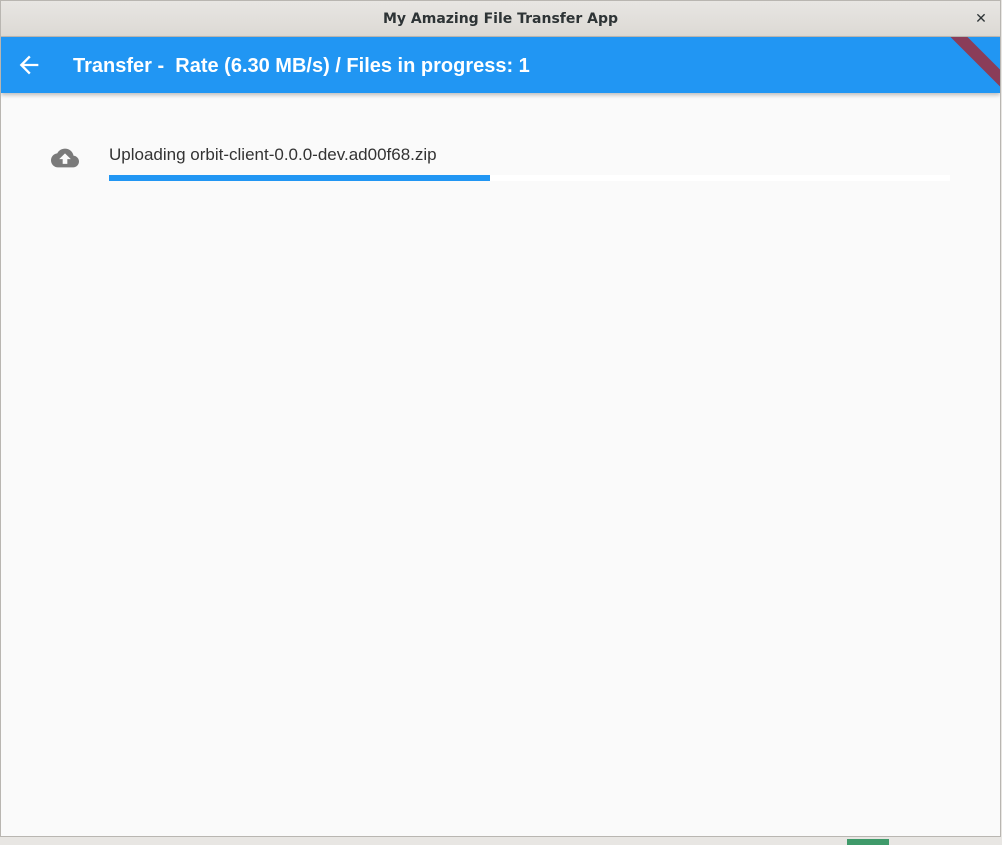 This screenshot has height=845, width=1002. I want to click on window-title: My Amazing File Transfer App, so click(500, 19).